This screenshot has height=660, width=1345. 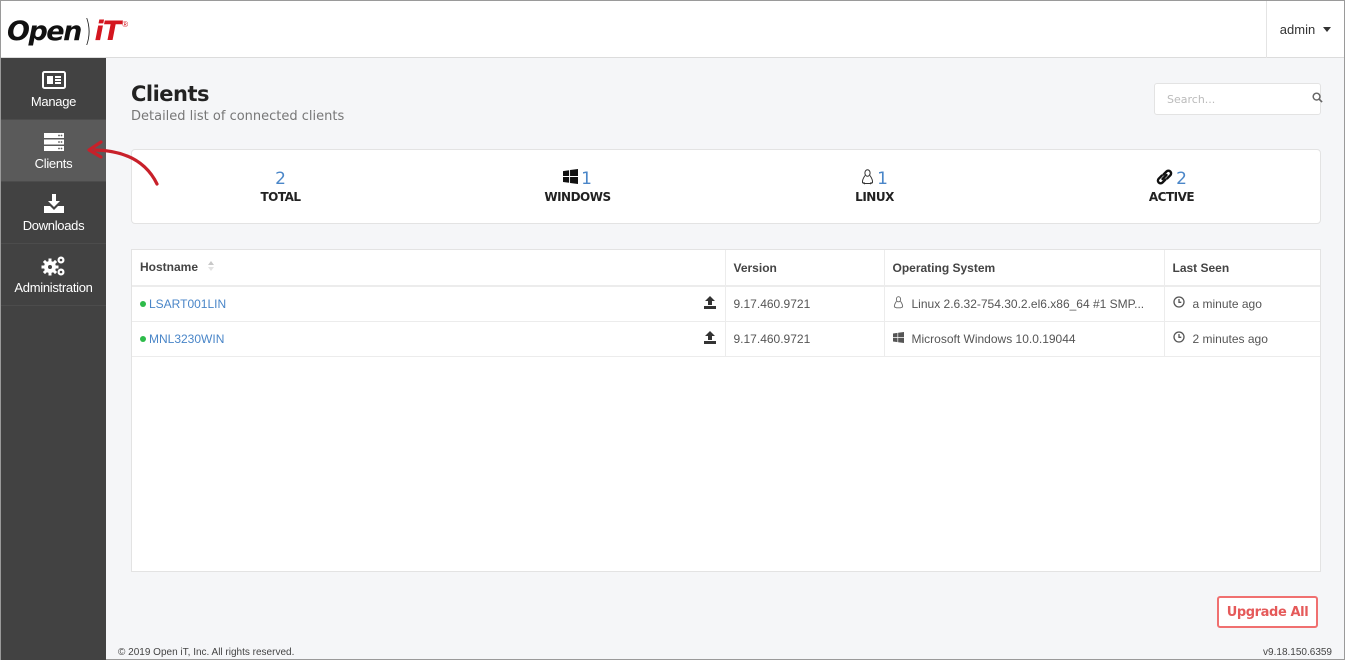 I want to click on logo-text-open: Open, so click(x=44, y=31).